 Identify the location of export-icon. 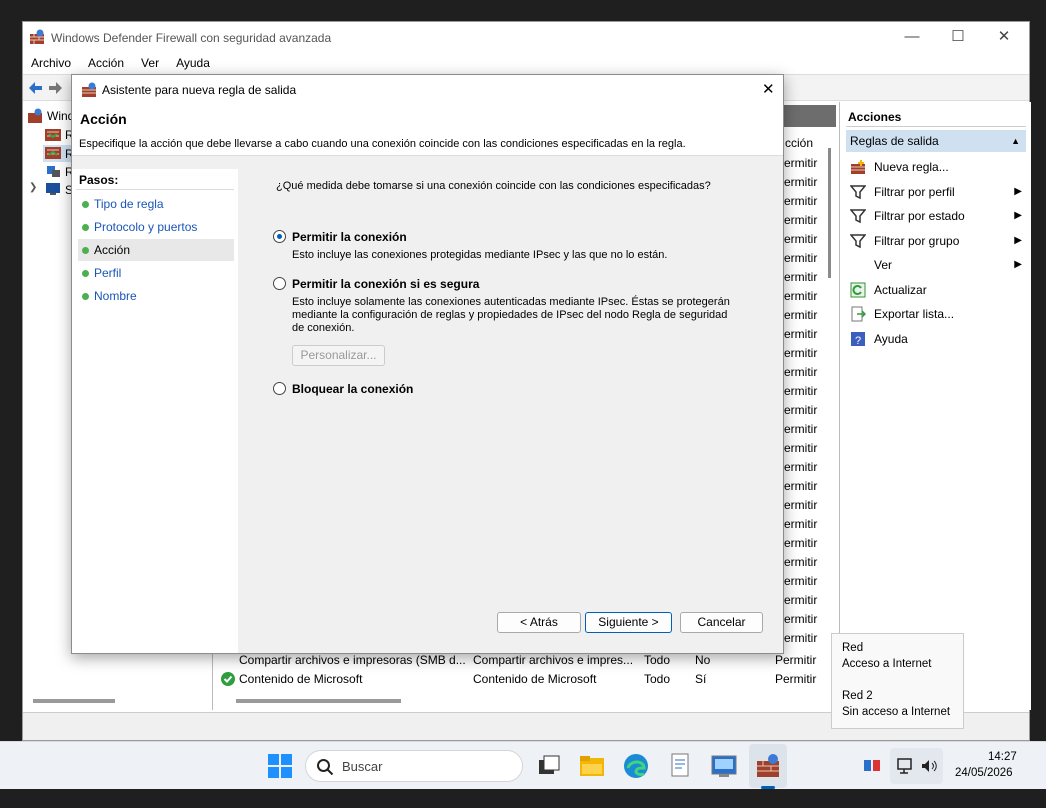
(858, 314).